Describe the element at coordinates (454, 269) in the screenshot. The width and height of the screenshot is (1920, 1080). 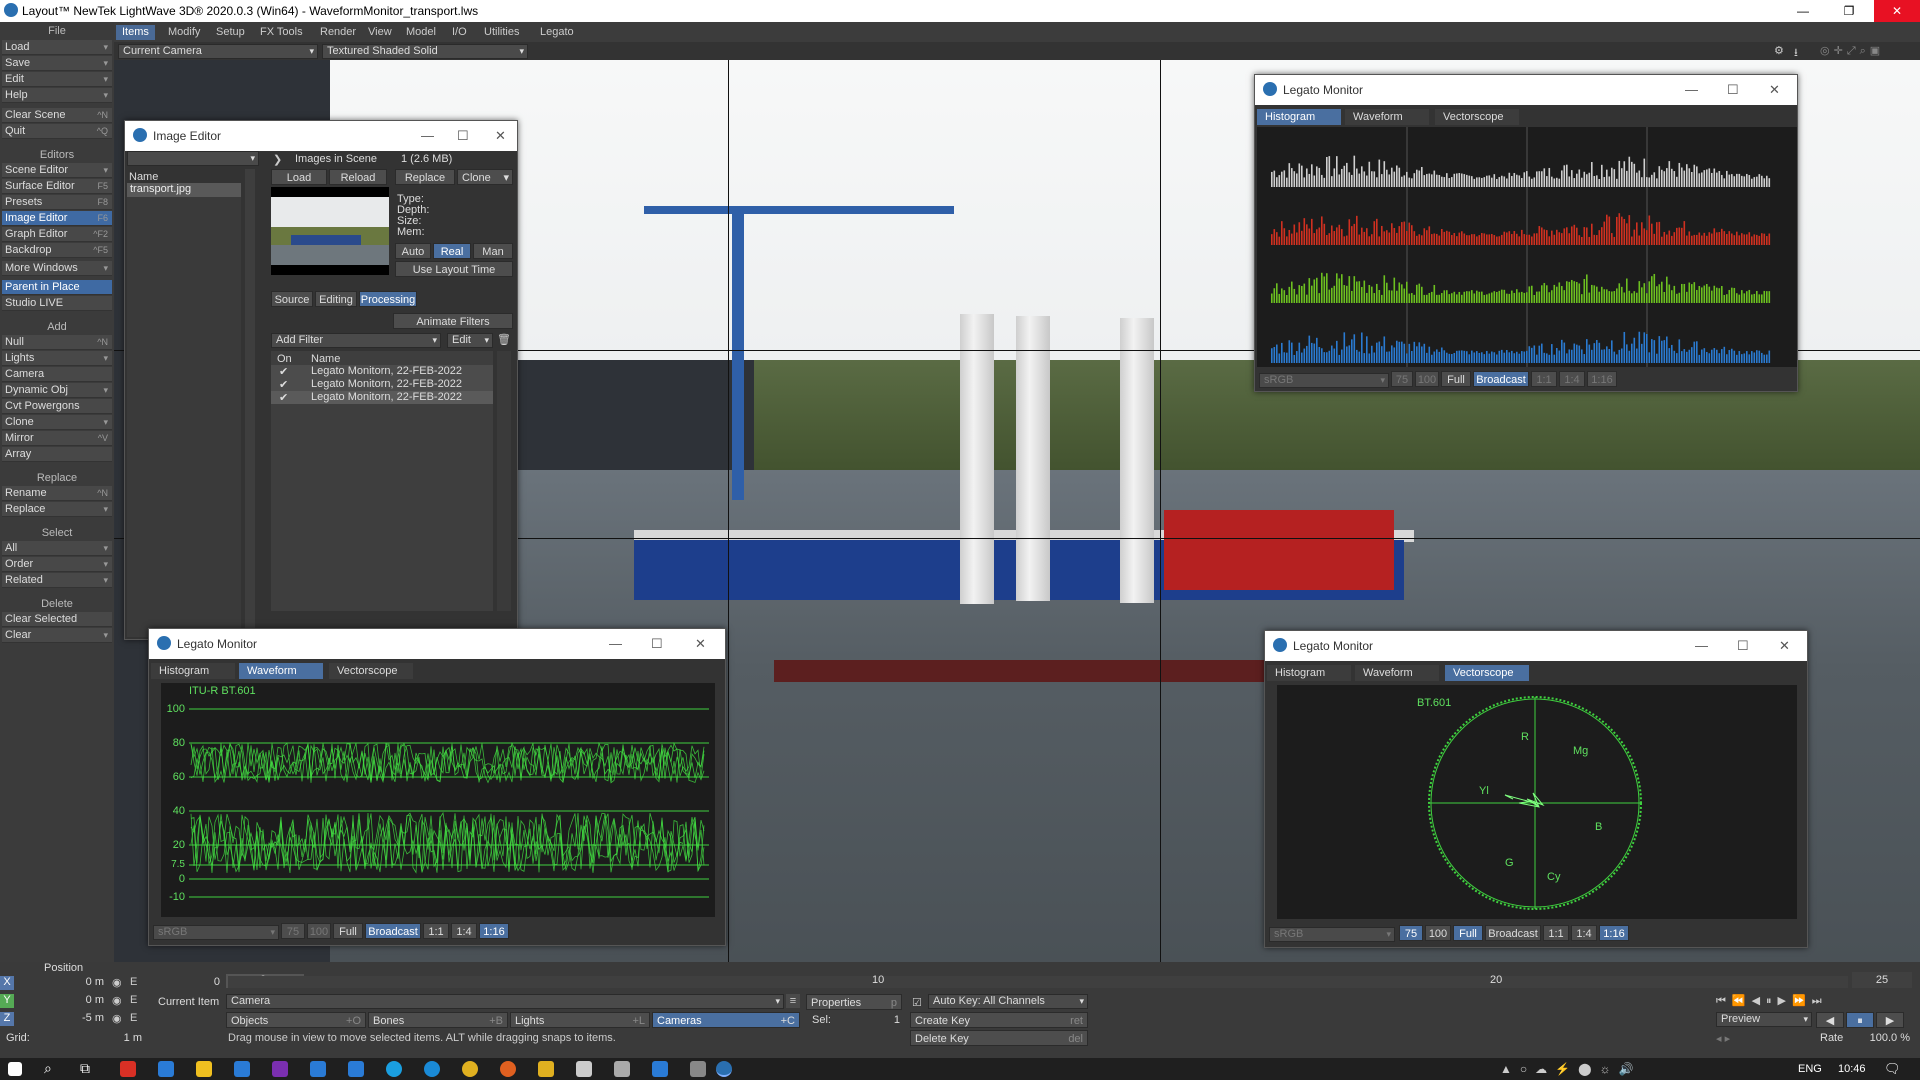
I see `use-layout-time-button: Use Layout Time` at that location.